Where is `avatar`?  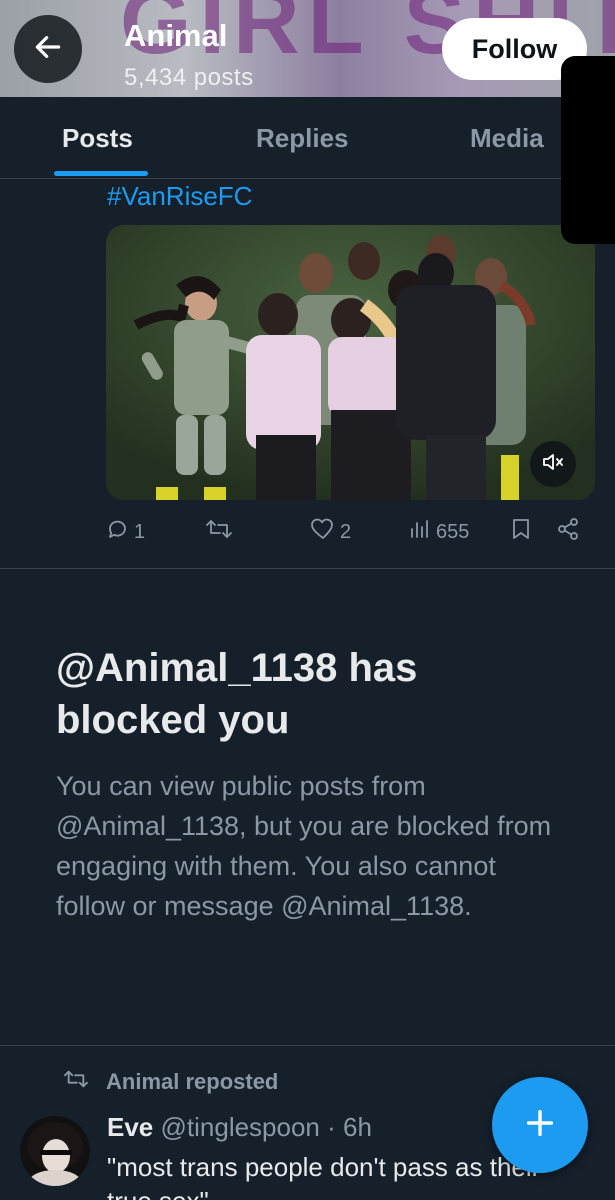 avatar is located at coordinates (55, 1151).